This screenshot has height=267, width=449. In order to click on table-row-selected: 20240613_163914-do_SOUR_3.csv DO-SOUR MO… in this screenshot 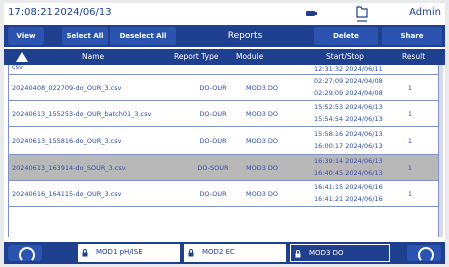, I will do `click(223, 168)`.